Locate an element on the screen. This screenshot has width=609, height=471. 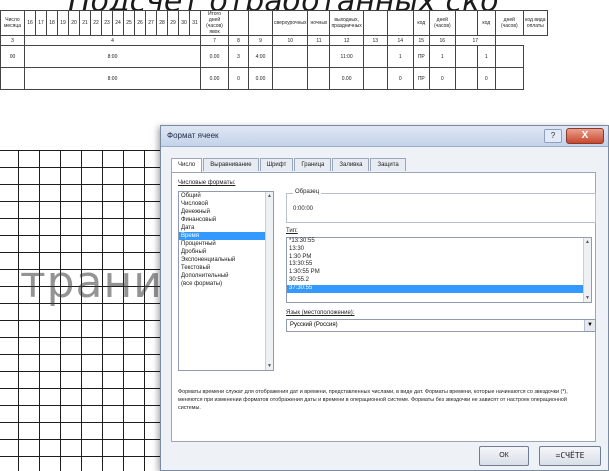
header-cell: Число месяца is located at coordinates (12, 23).